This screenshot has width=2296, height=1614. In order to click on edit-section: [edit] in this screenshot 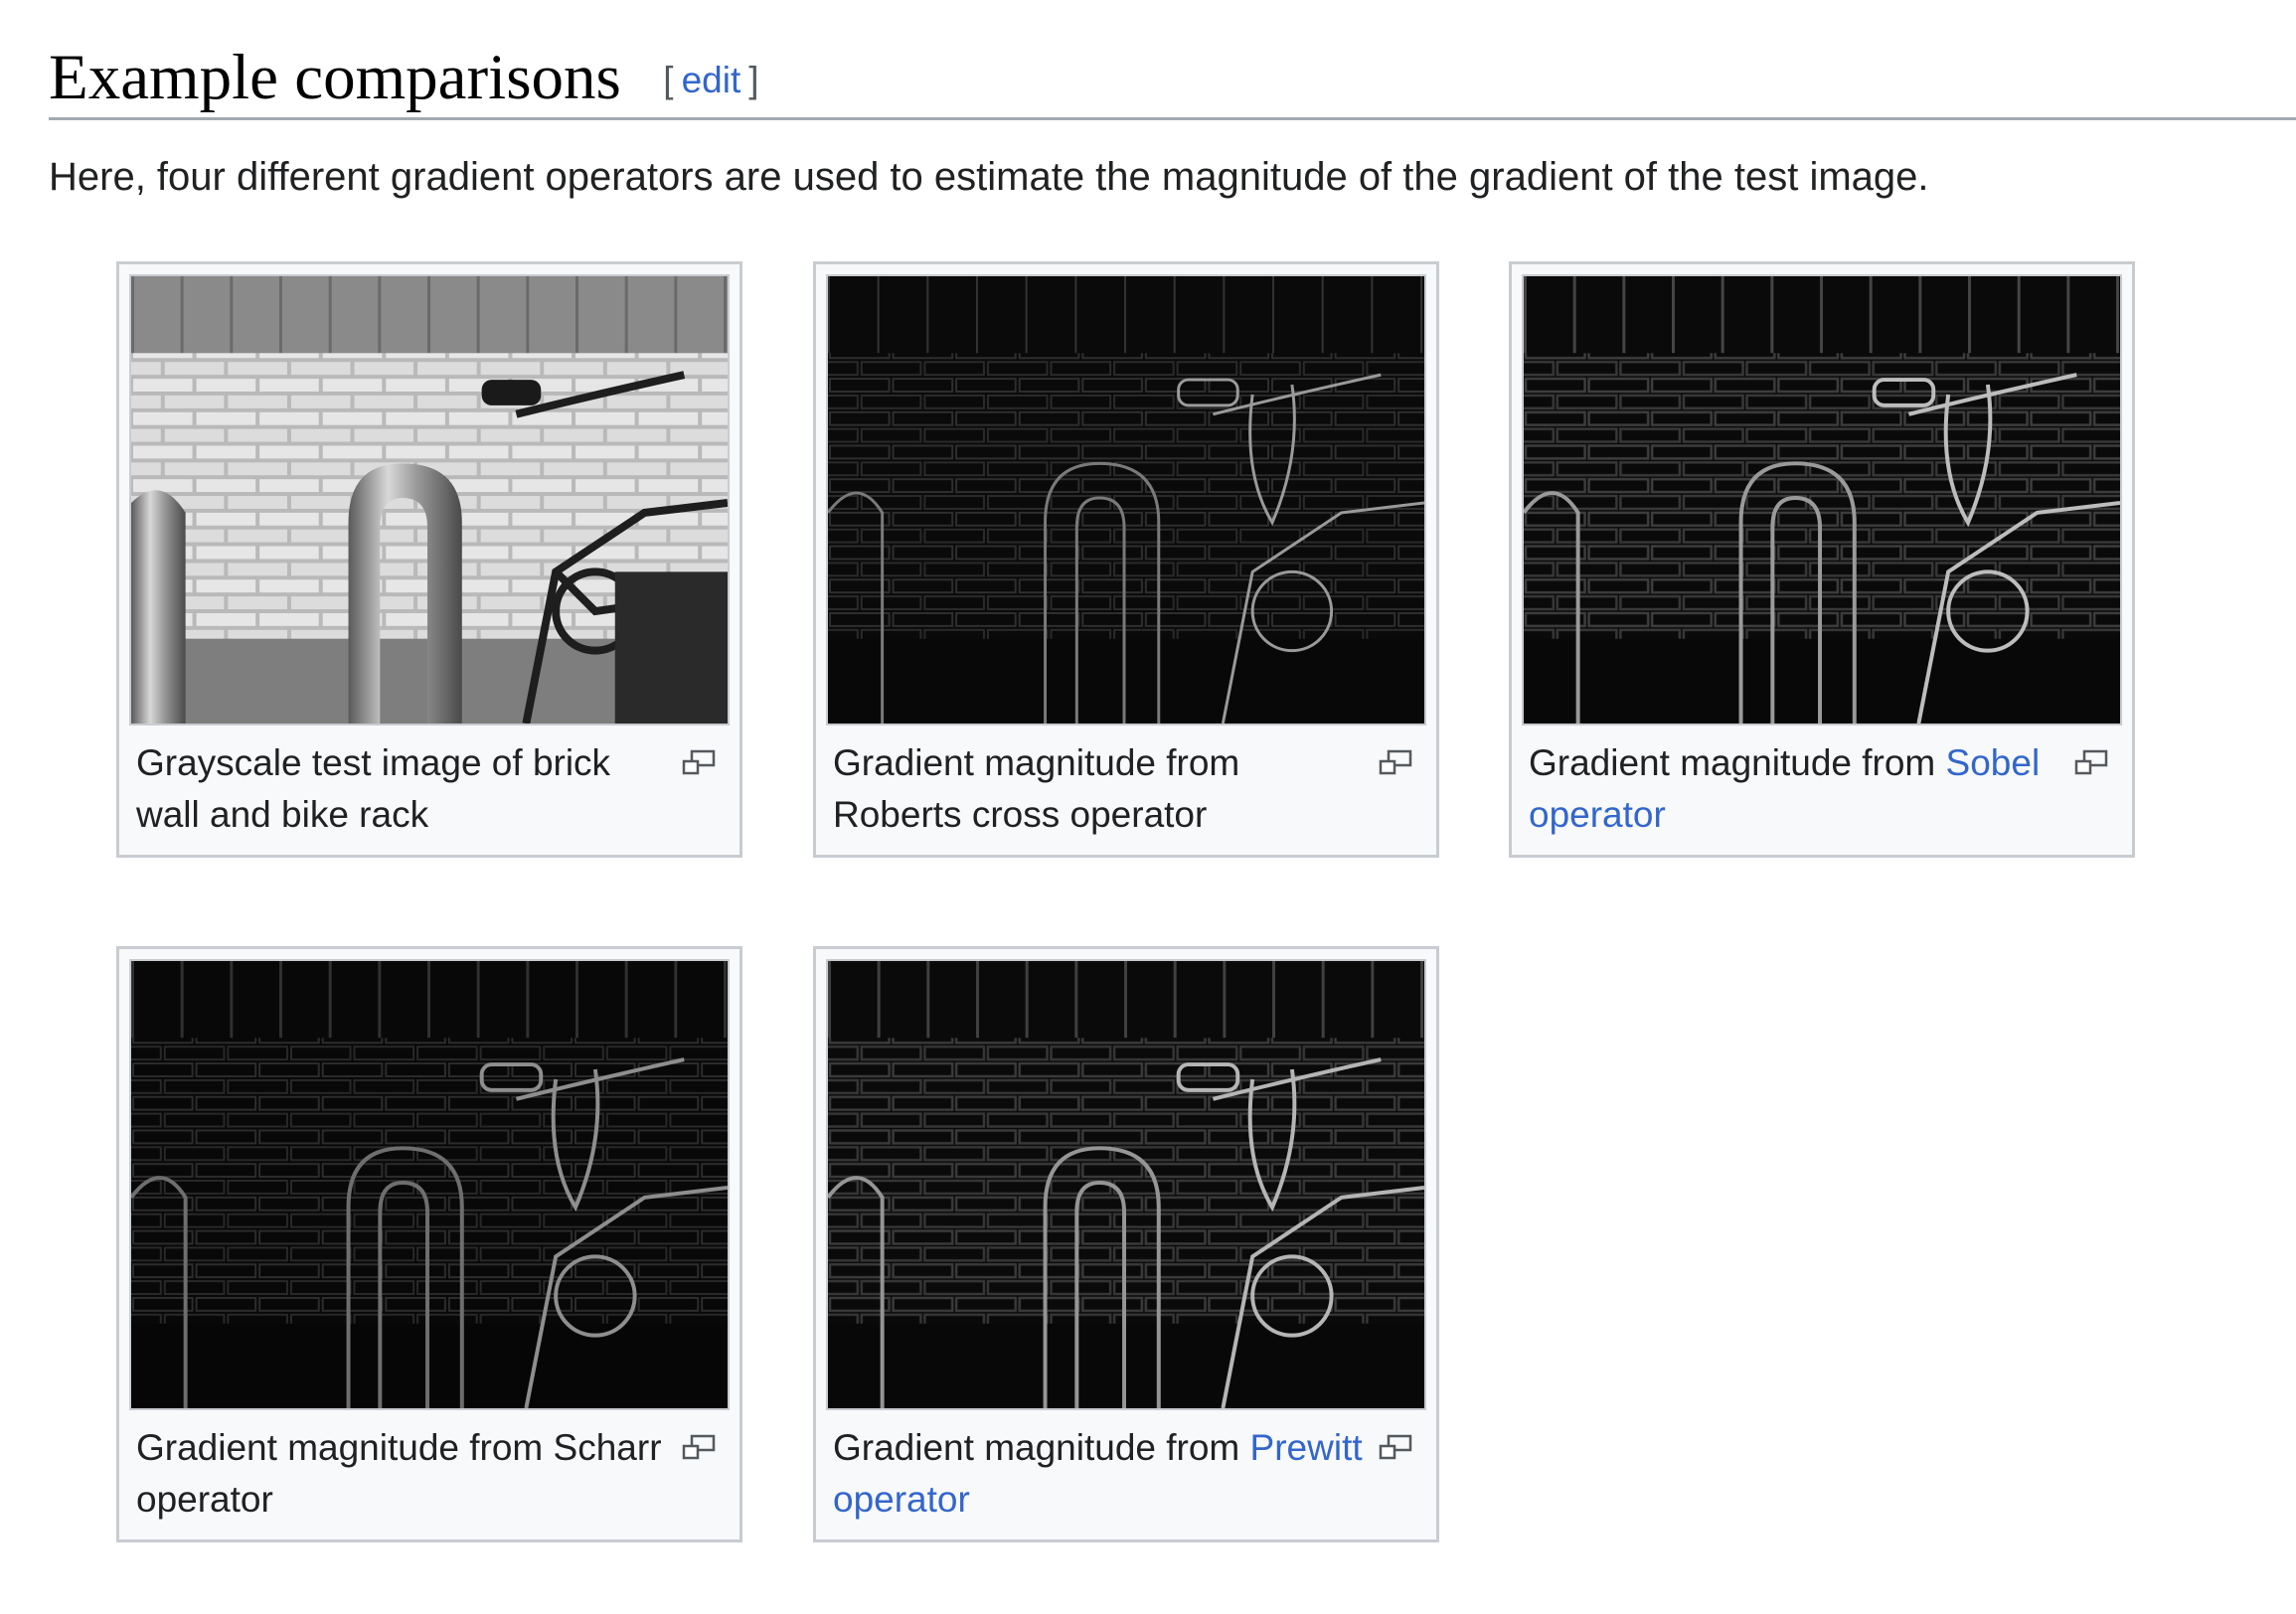, I will do `click(710, 80)`.